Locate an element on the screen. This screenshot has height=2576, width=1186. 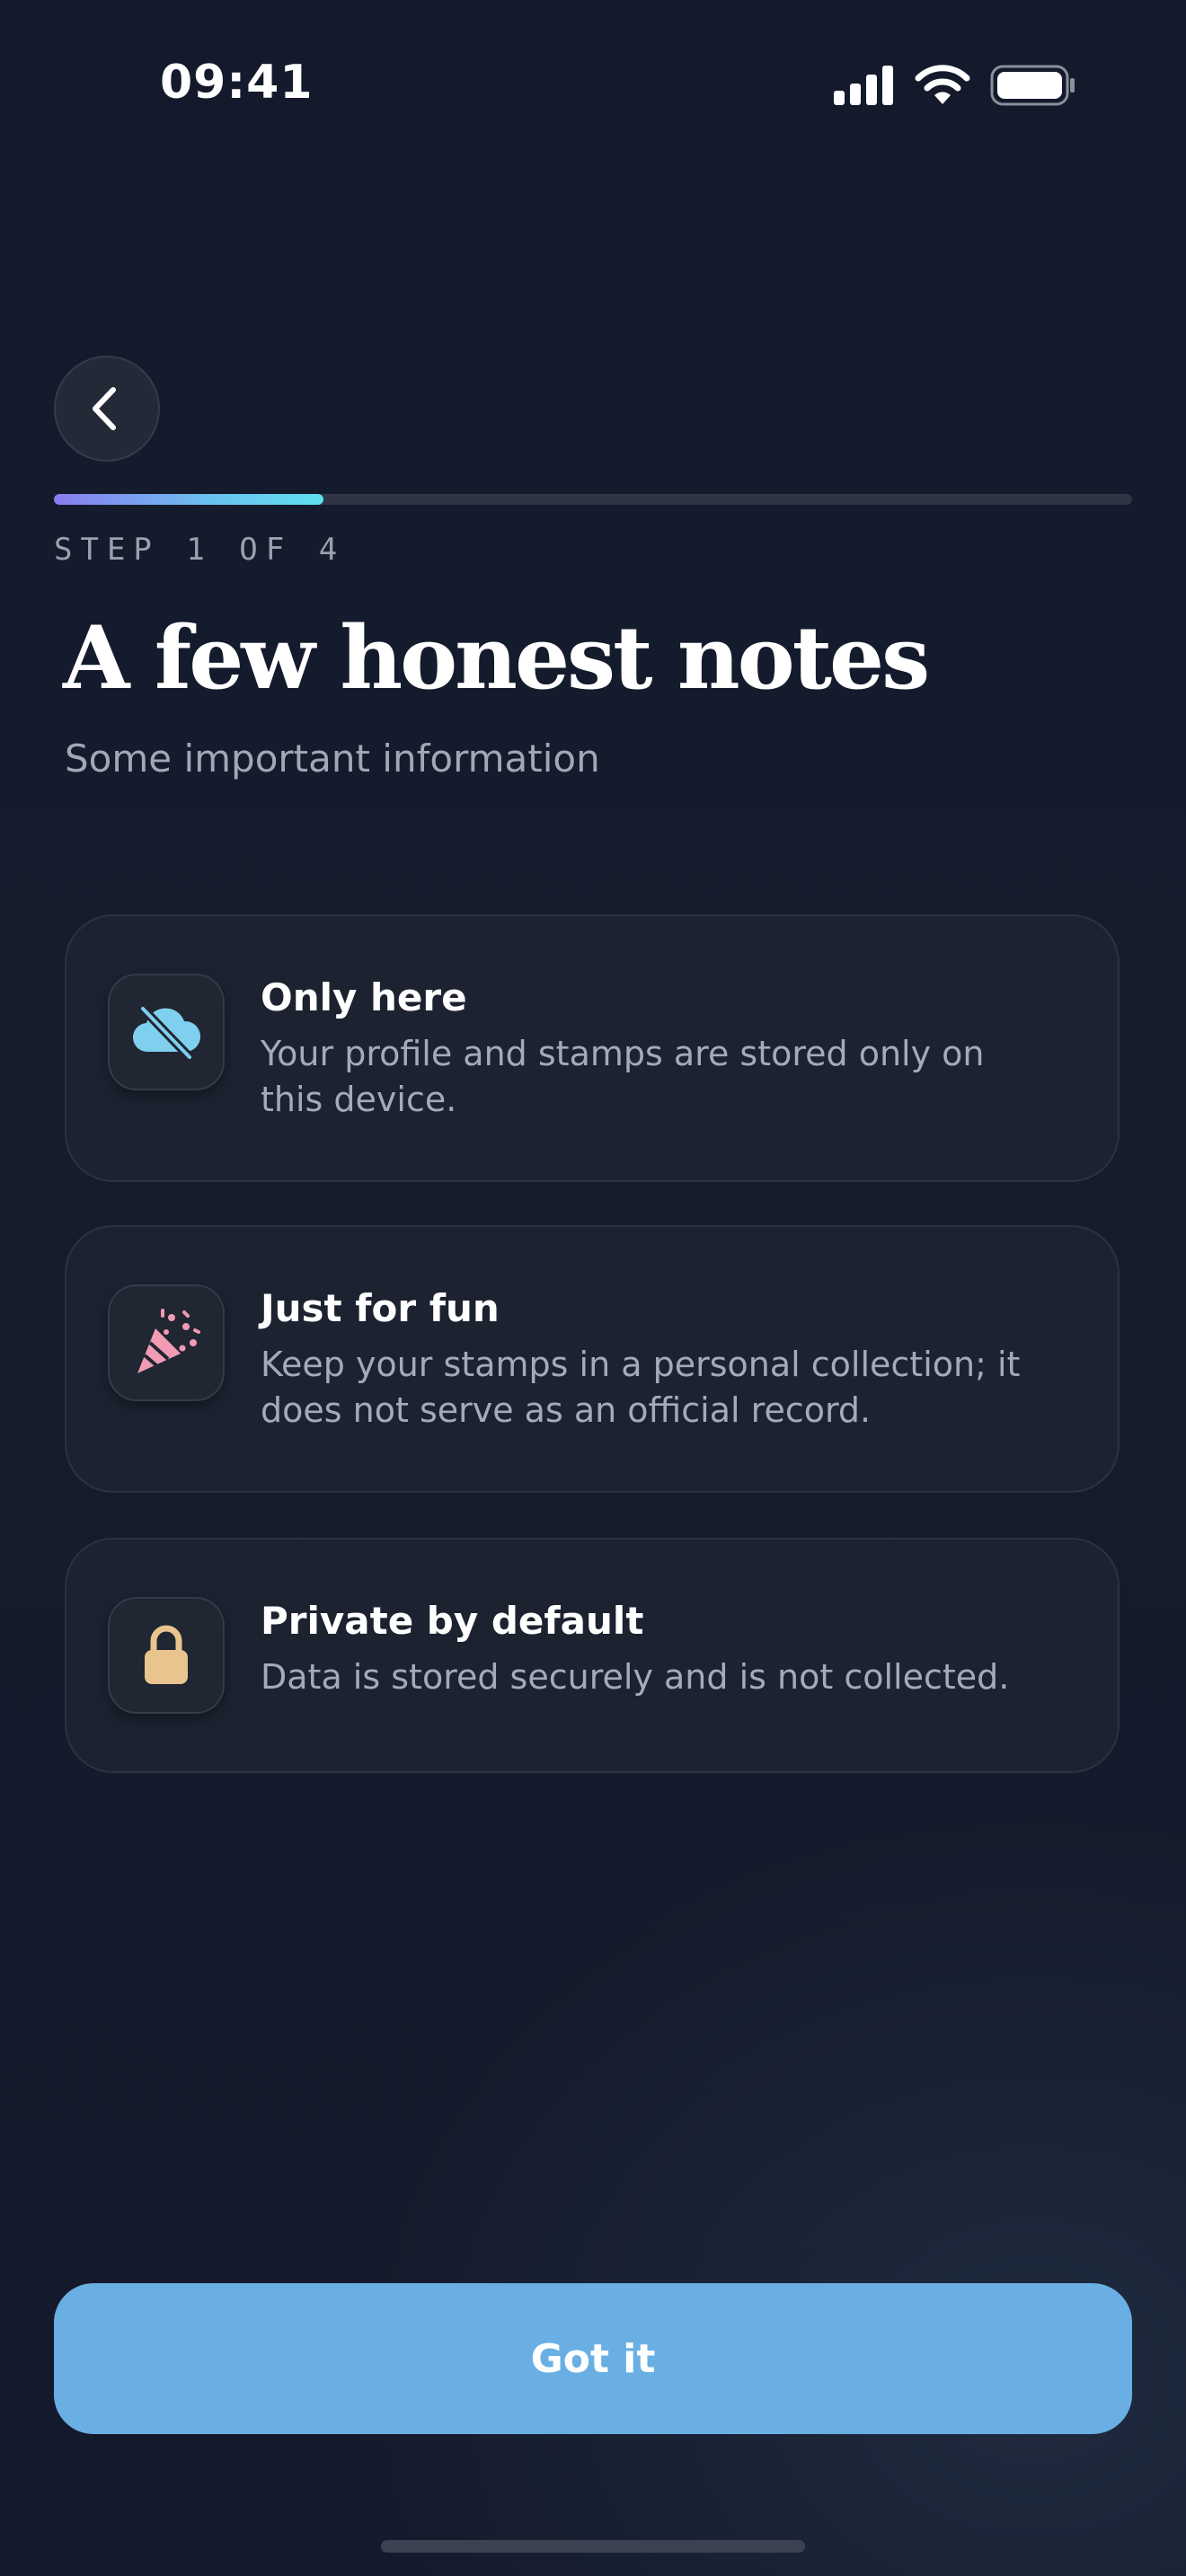
status-time: 09:41 is located at coordinates (237, 83).